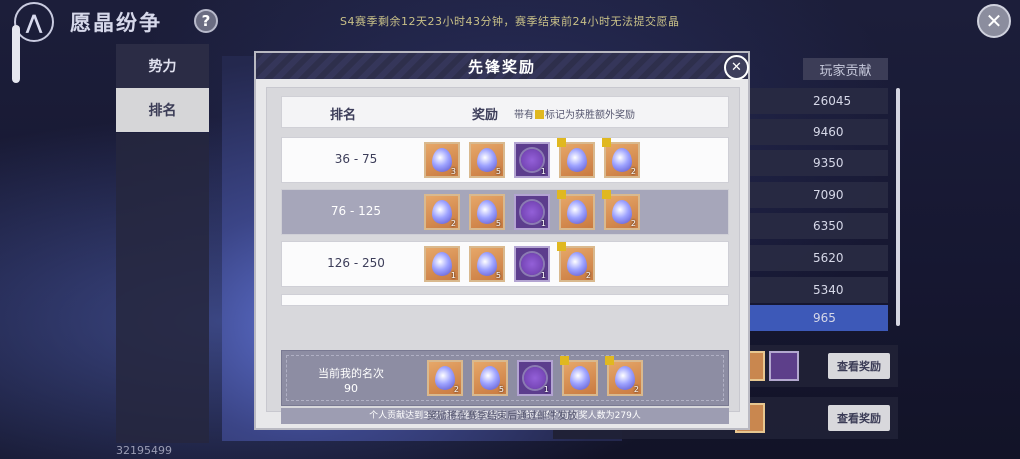  What do you see at coordinates (116, 23) in the screenshot?
I see `page-title: 愿晶纷争` at bounding box center [116, 23].